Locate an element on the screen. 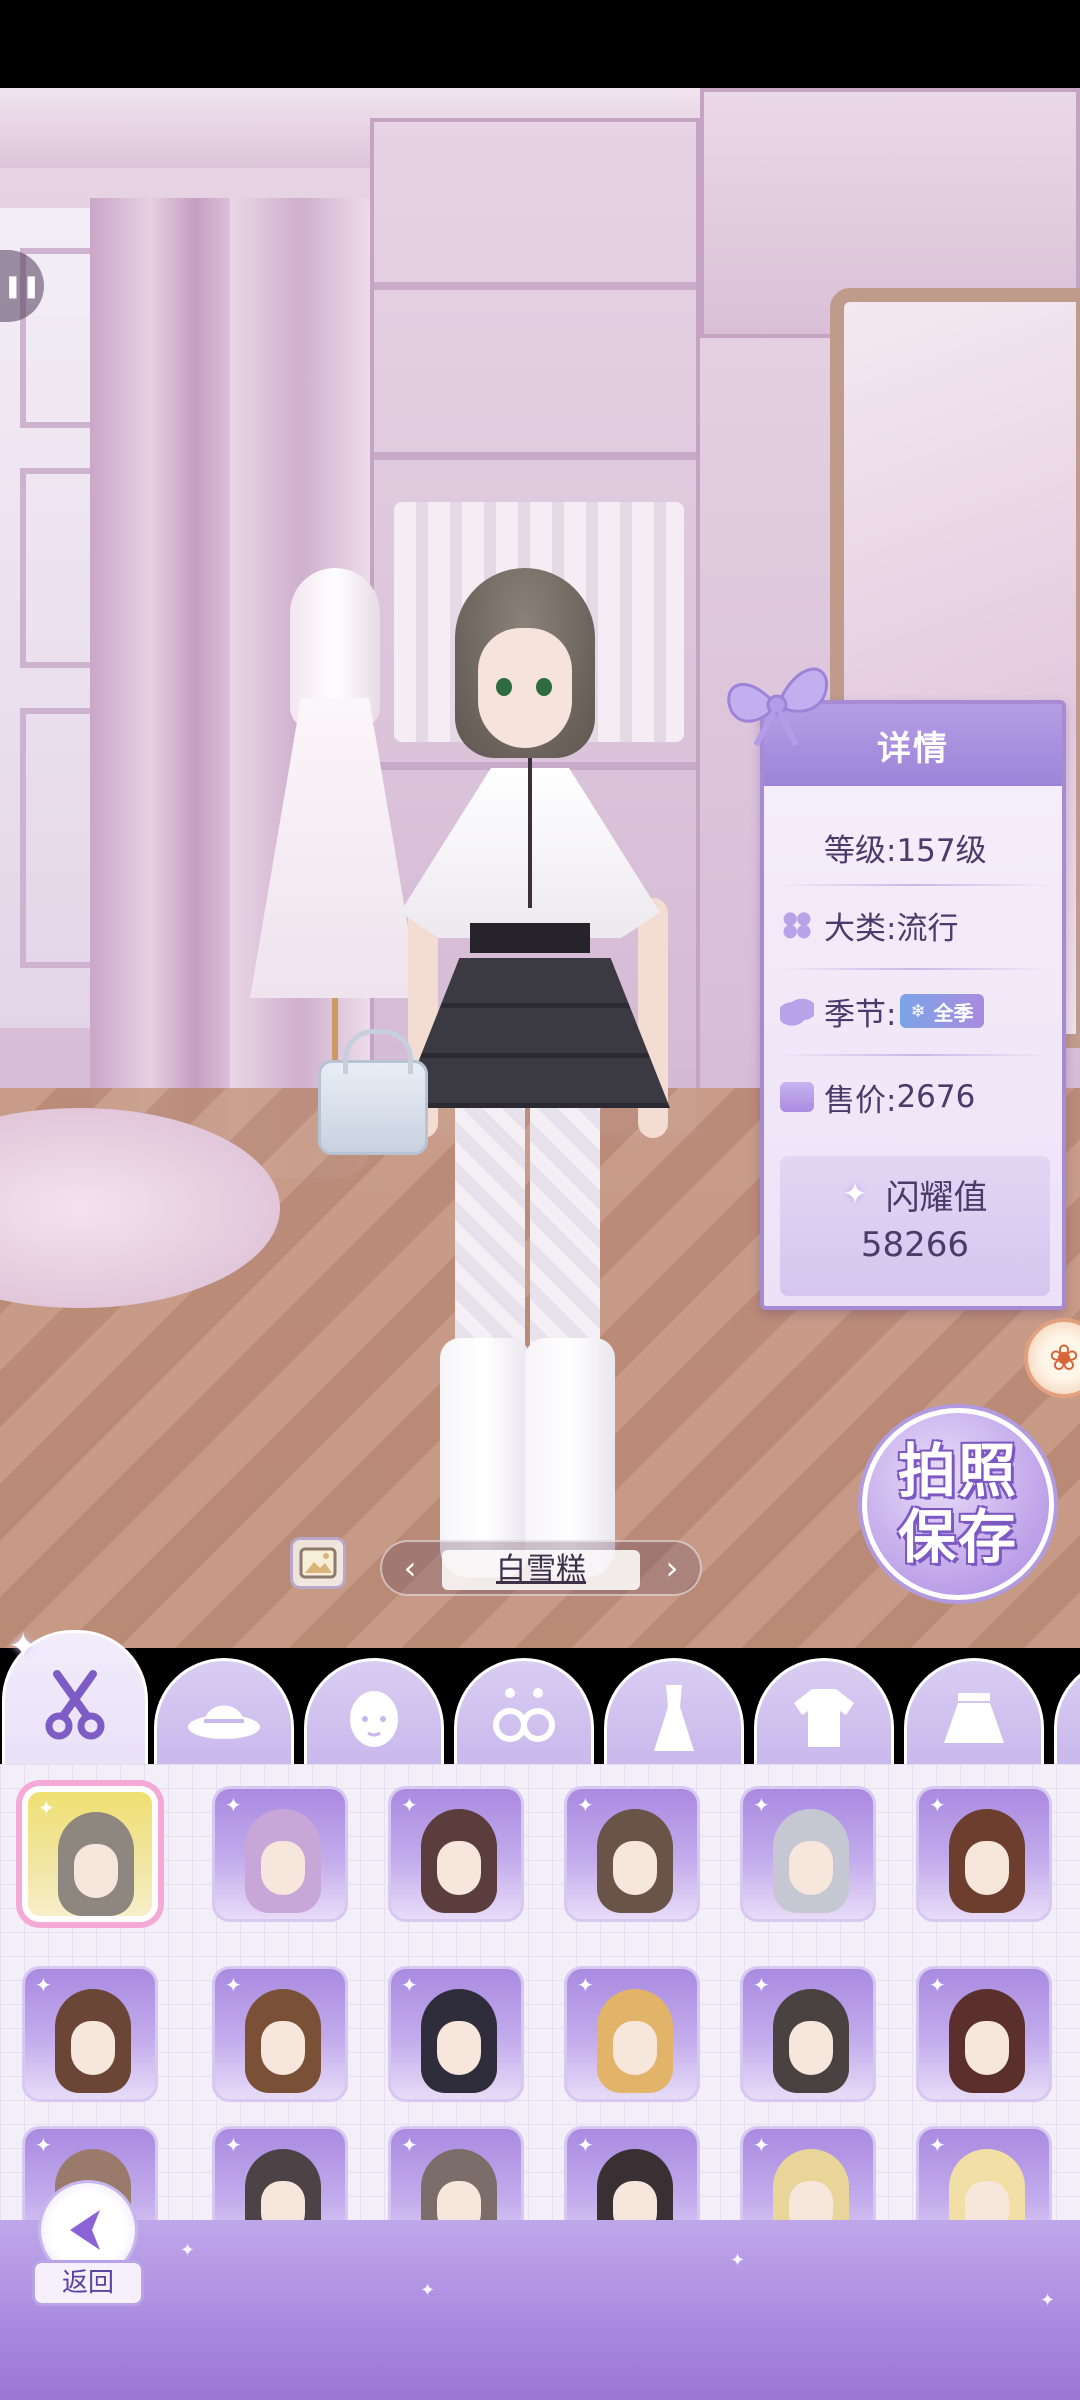 Image resolution: width=1080 pixels, height=2400 pixels. season-row: 季节: ❄ 全季 is located at coordinates (915, 1011).